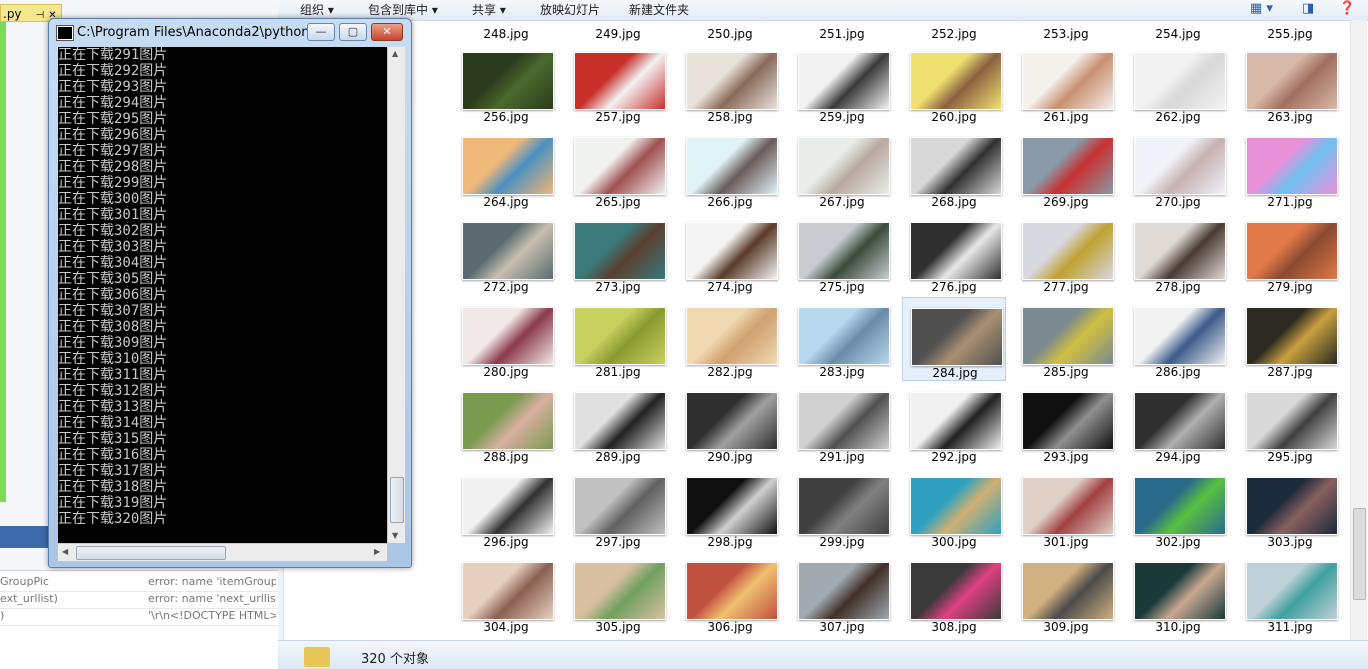 The width and height of the screenshot is (1368, 669). I want to click on file-item: 257.jpg, so click(618, 84).